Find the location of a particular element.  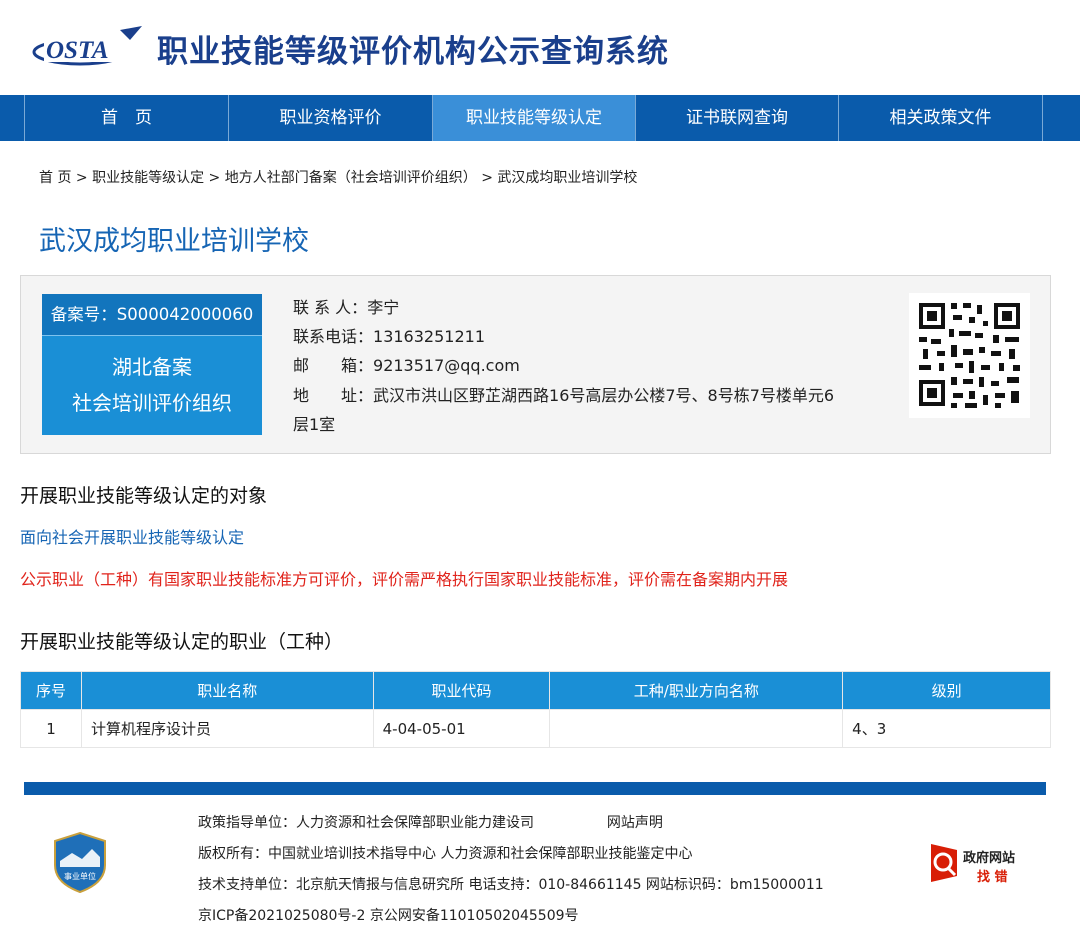

phone-label: 联系电话： is located at coordinates (333, 336).